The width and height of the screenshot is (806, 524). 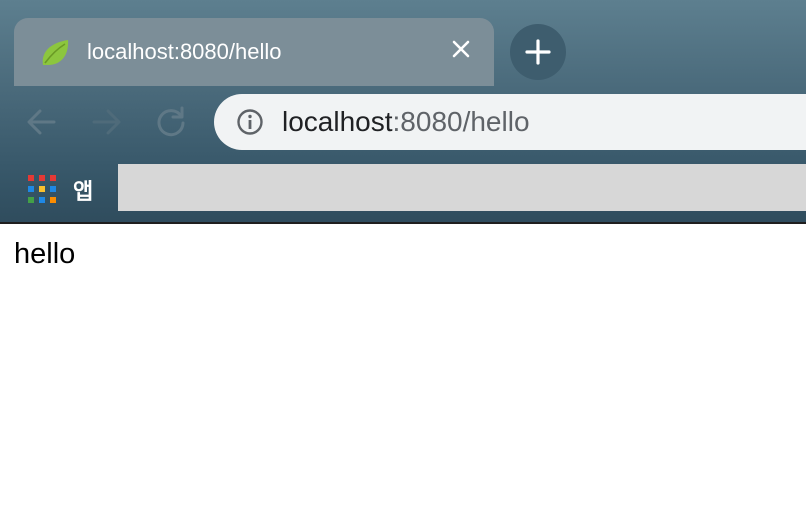 I want to click on url-host: localhost, so click(x=337, y=121).